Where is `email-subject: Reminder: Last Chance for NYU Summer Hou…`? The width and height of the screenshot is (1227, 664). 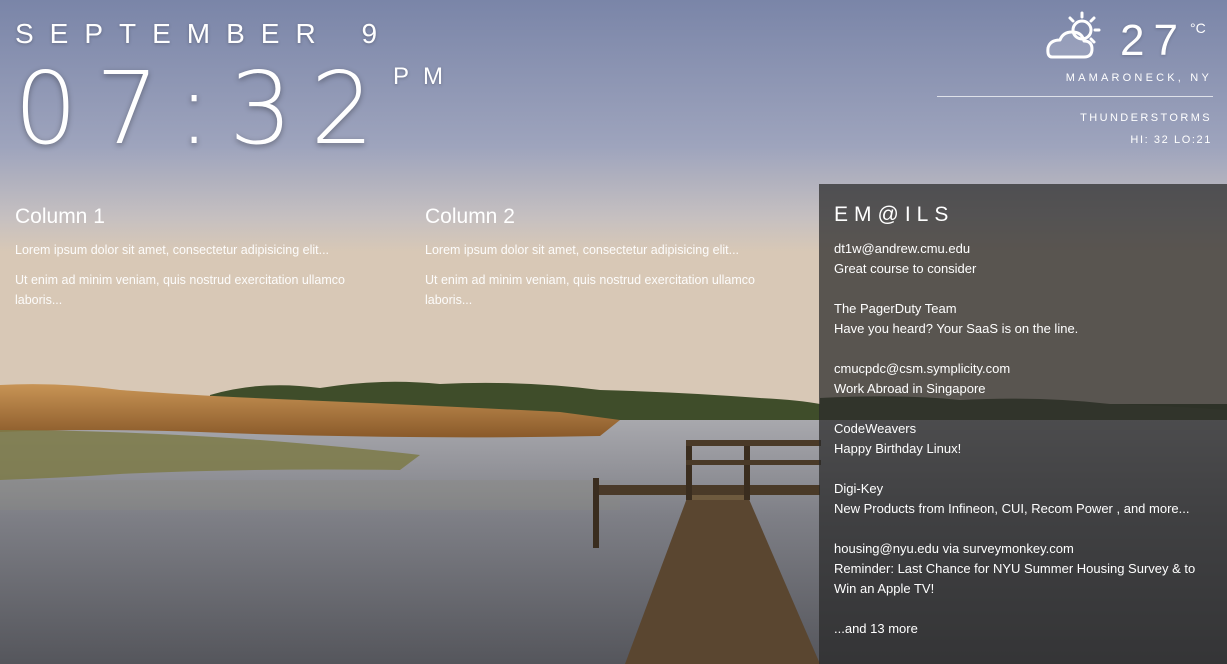 email-subject: Reminder: Last Chance for NYU Summer Hou… is located at coordinates (1015, 578).